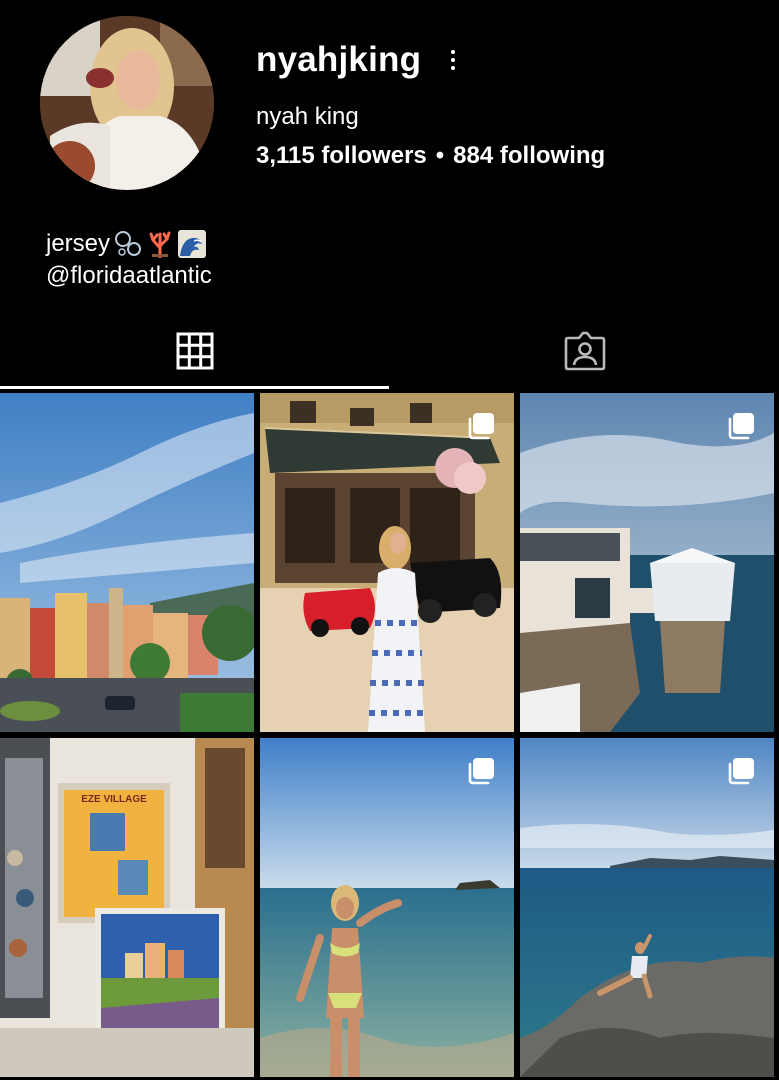  I want to click on grid-icon, so click(195, 353).